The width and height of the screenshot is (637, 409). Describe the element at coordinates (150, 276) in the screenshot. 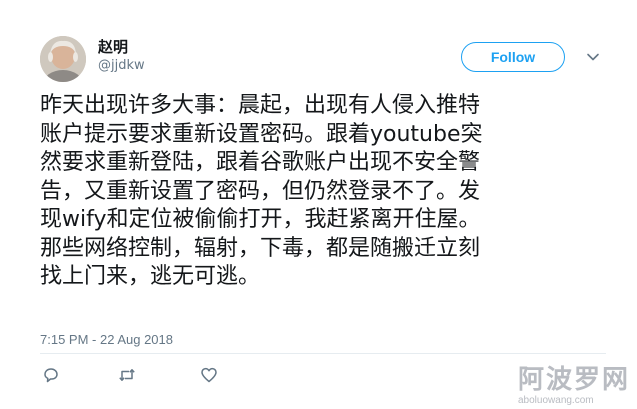

I see `tweet-line: 找上门来，逃无可逃。` at that location.